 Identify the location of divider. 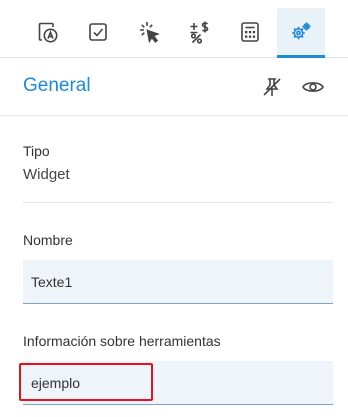
(178, 202).